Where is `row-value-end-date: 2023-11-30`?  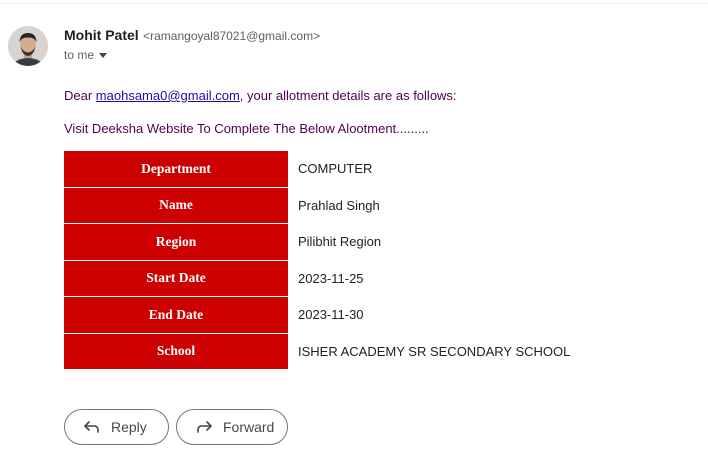
row-value-end-date: 2023-11-30 is located at coordinates (331, 315).